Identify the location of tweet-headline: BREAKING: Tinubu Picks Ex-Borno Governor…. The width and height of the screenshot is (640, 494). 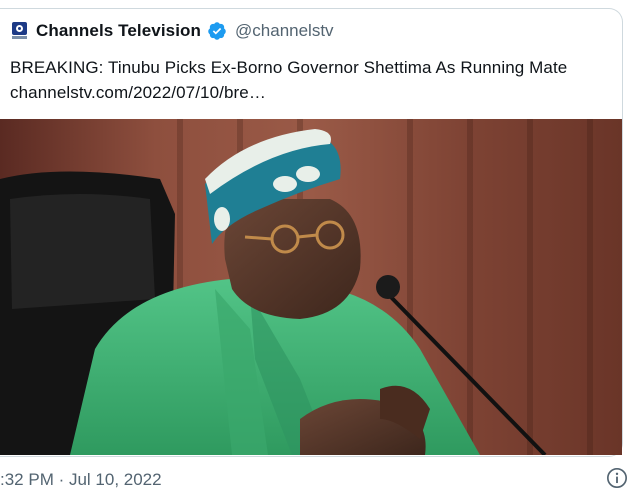
(289, 67).